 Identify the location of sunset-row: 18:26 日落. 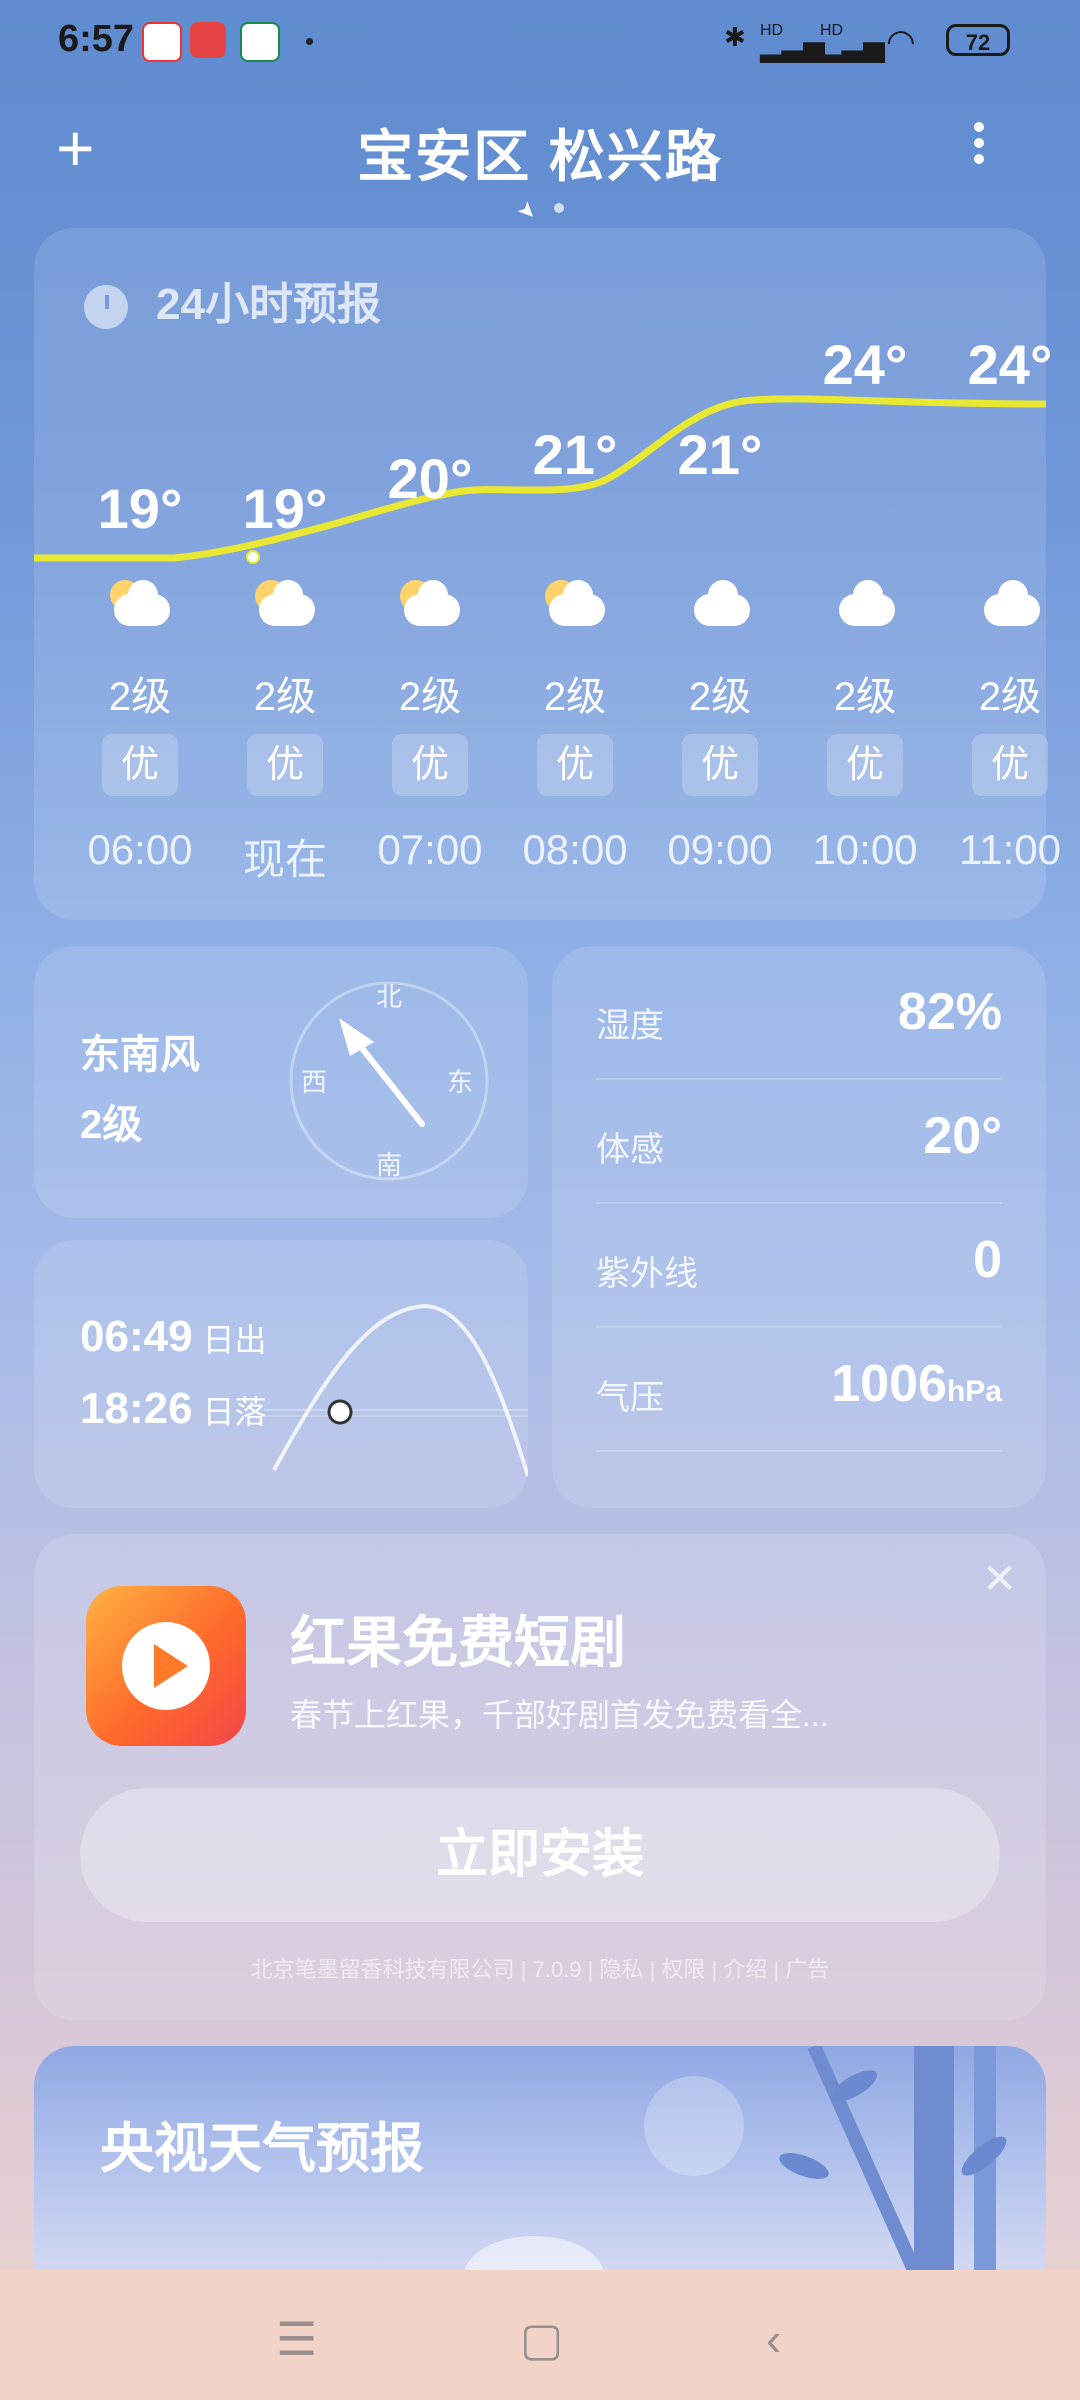
(173, 1409).